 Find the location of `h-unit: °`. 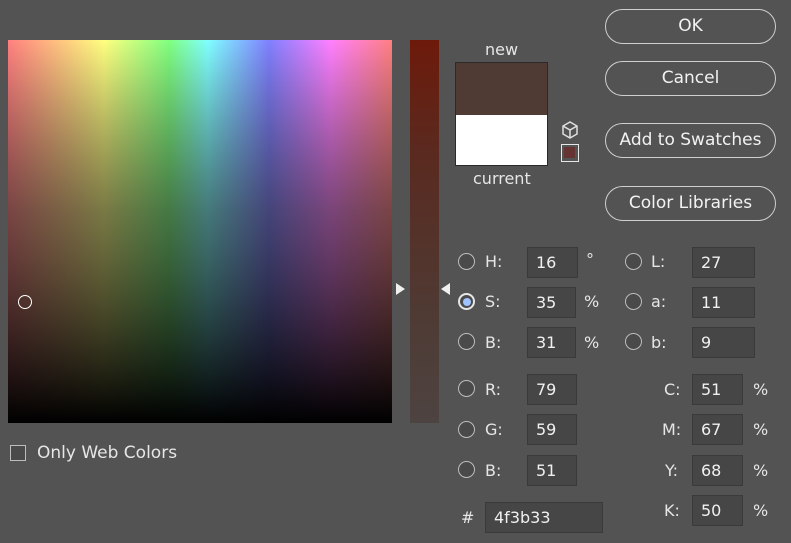

h-unit: ° is located at coordinates (590, 259).